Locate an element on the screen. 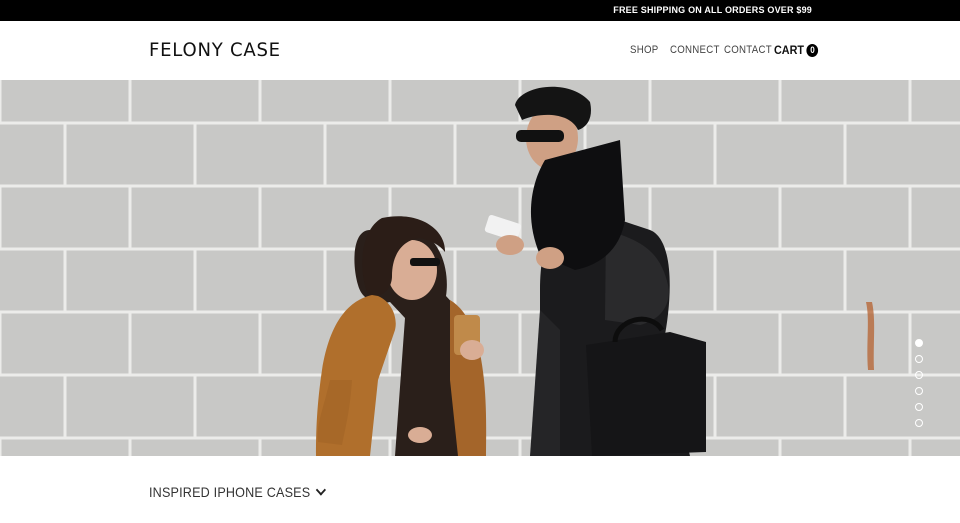  chevron-down-icon is located at coordinates (321, 490).